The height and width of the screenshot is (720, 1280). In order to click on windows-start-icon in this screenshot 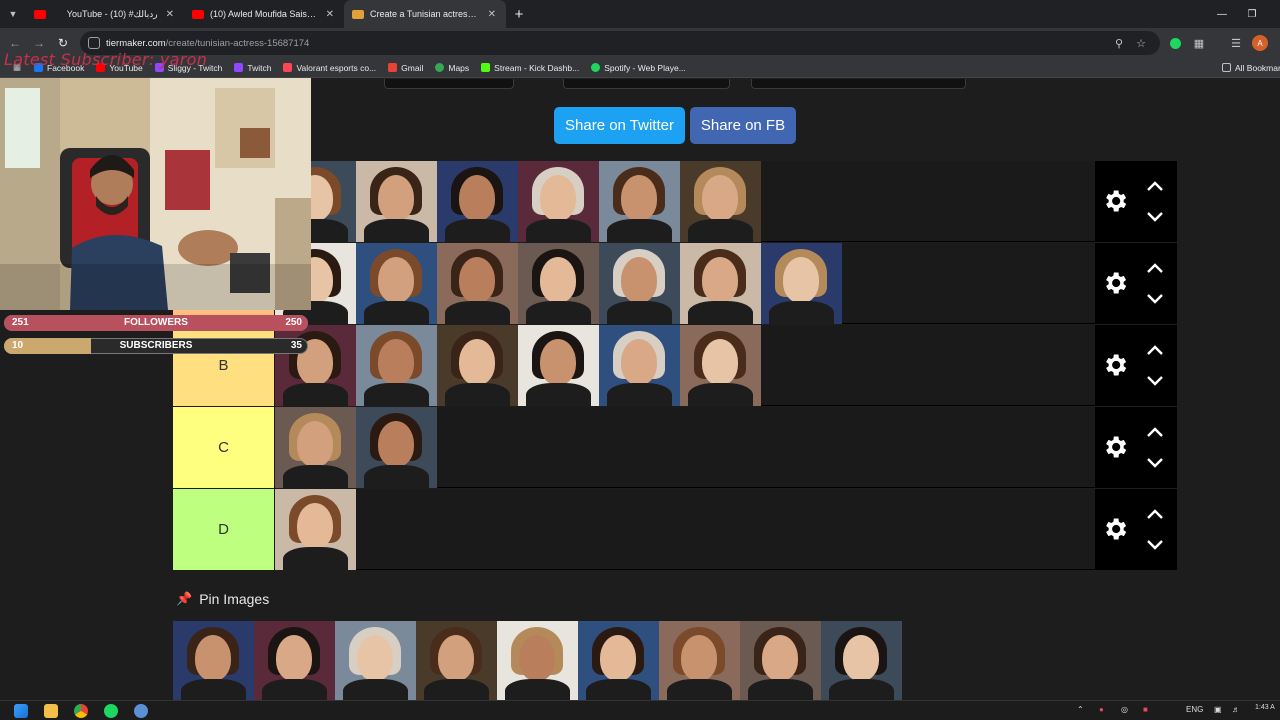, I will do `click(21, 711)`.